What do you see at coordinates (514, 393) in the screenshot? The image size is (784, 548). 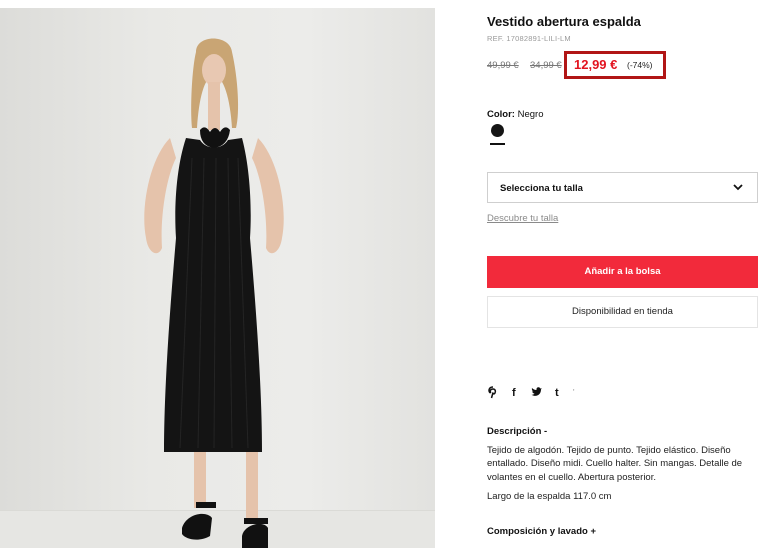 I see `facebook-icon: f` at bounding box center [514, 393].